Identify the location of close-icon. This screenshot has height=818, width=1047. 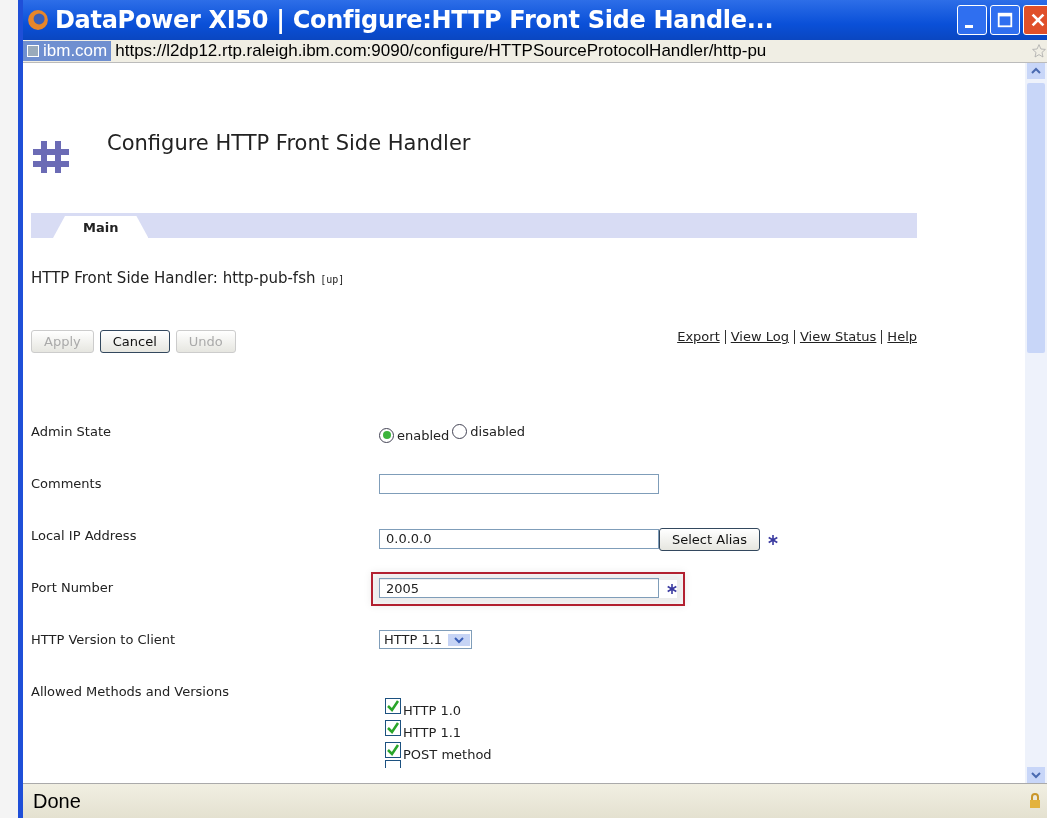
(1038, 20).